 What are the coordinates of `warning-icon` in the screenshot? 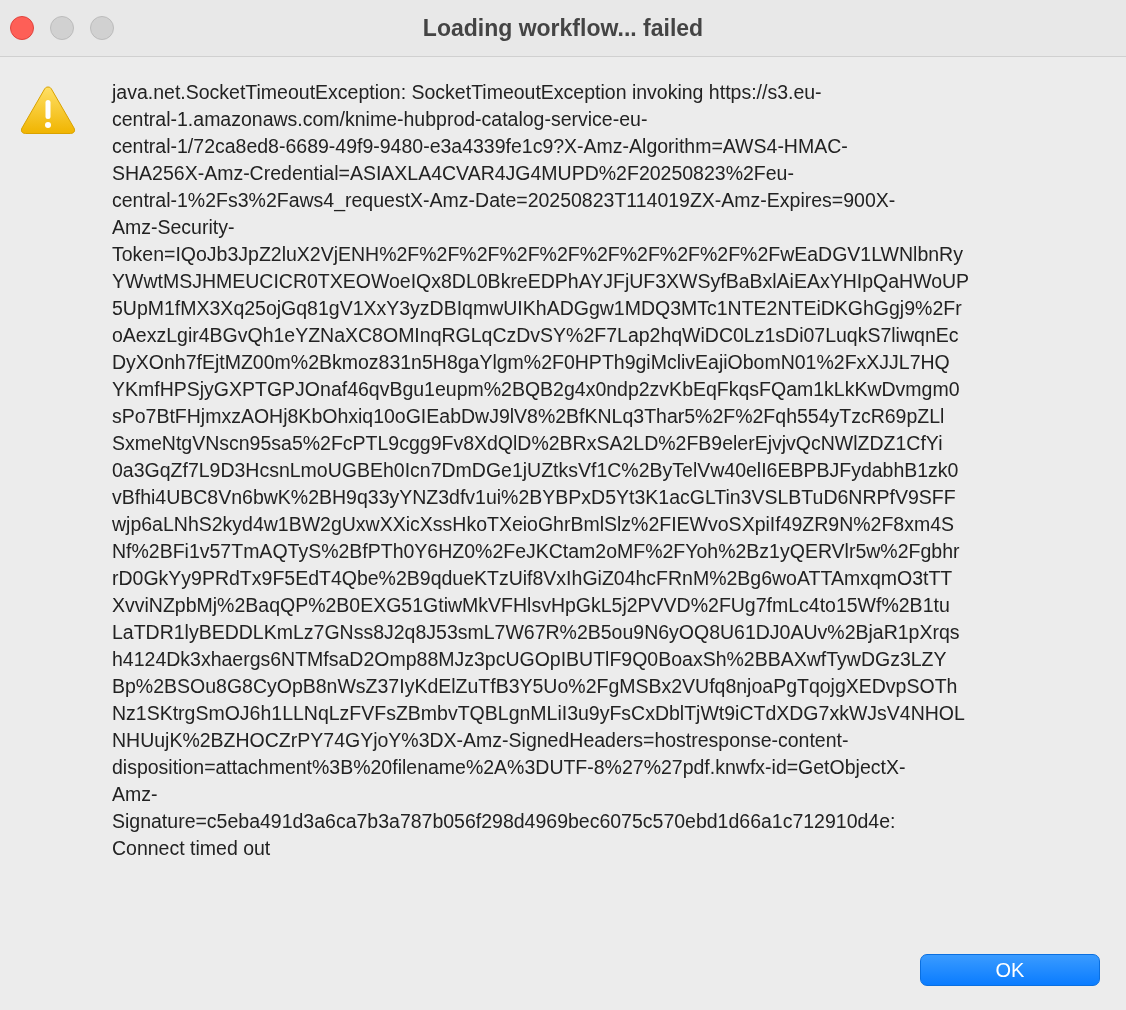 It's located at (48, 110).